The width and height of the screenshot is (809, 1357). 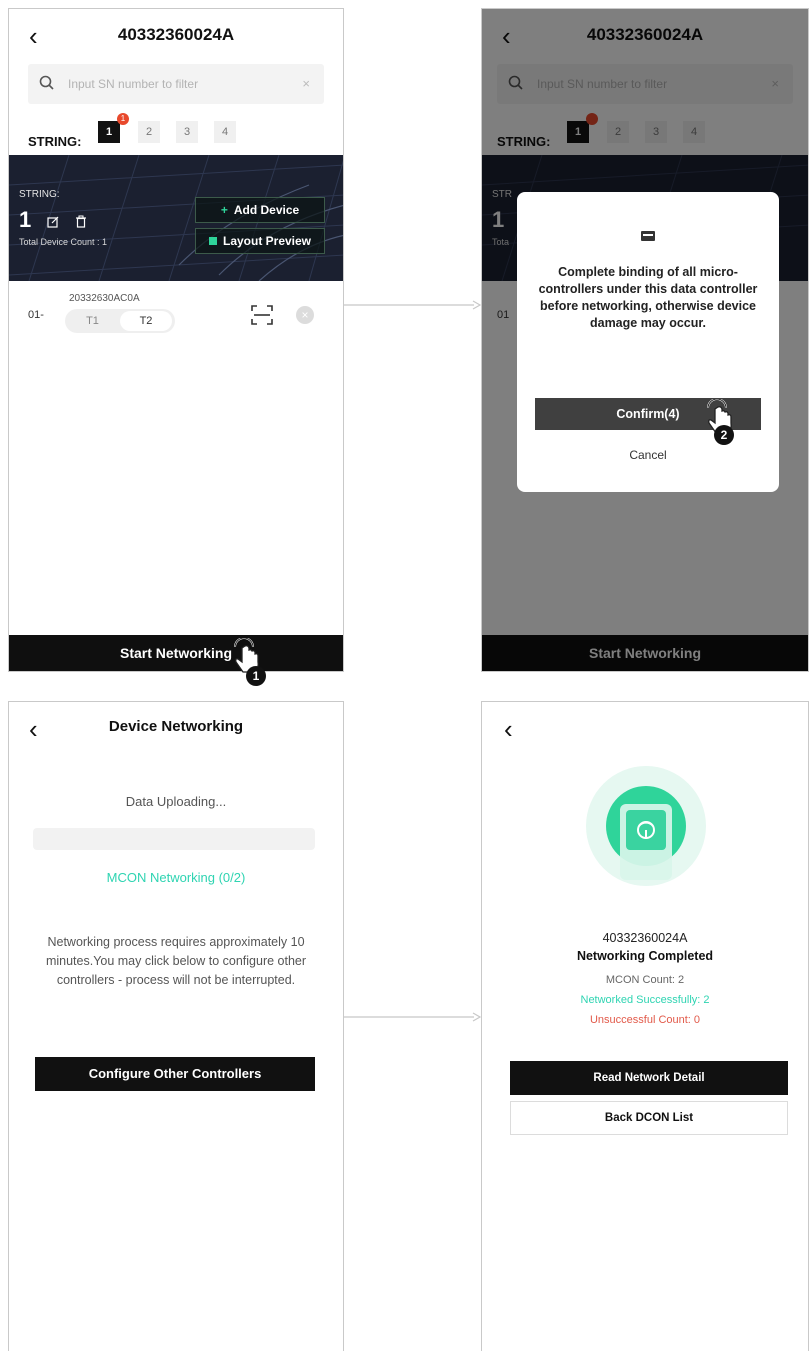 I want to click on device-sn: 20332630AC0A, so click(x=104, y=298).